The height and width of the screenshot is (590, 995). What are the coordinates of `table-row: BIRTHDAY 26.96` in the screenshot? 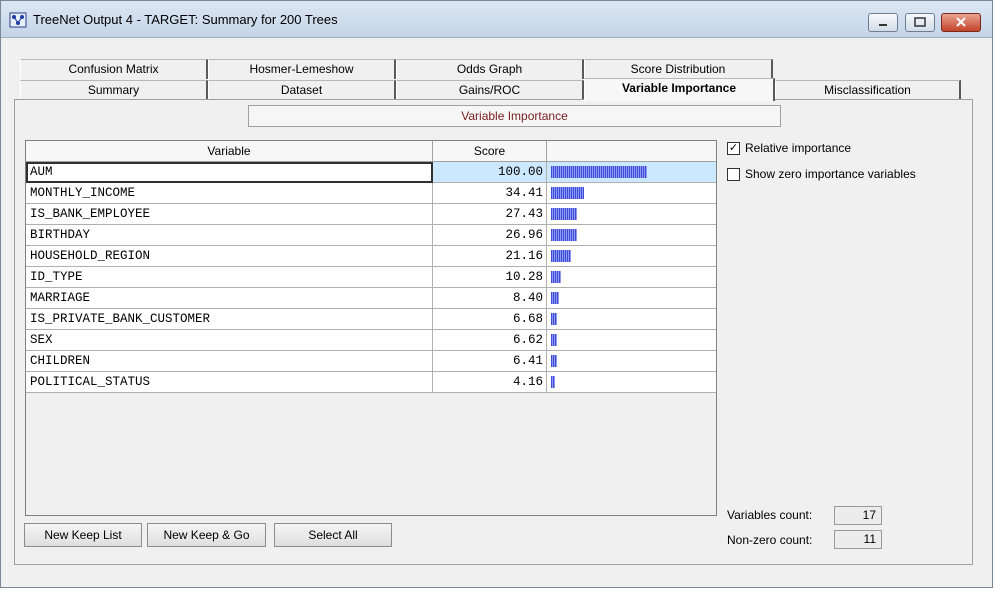 It's located at (371, 235).